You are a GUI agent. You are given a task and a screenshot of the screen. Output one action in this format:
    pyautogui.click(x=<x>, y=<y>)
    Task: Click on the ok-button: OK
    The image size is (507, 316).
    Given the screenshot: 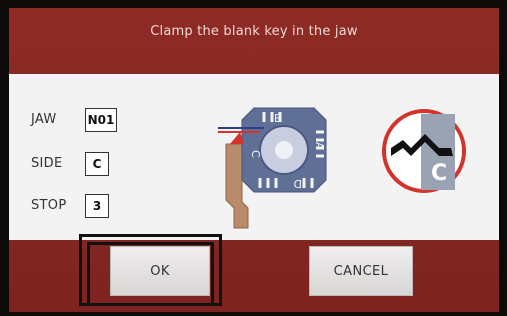 What is the action you would take?
    pyautogui.click(x=160, y=271)
    